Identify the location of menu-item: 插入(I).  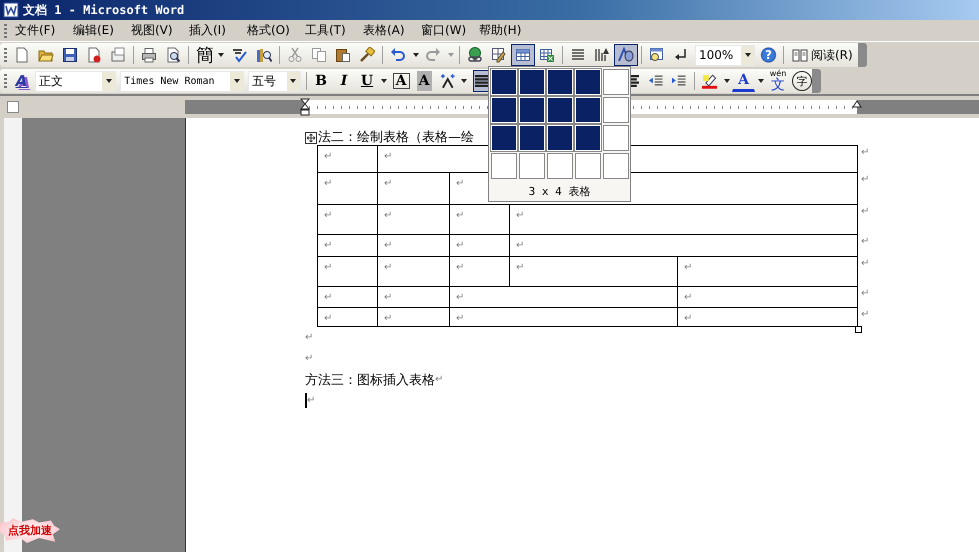
(218, 30).